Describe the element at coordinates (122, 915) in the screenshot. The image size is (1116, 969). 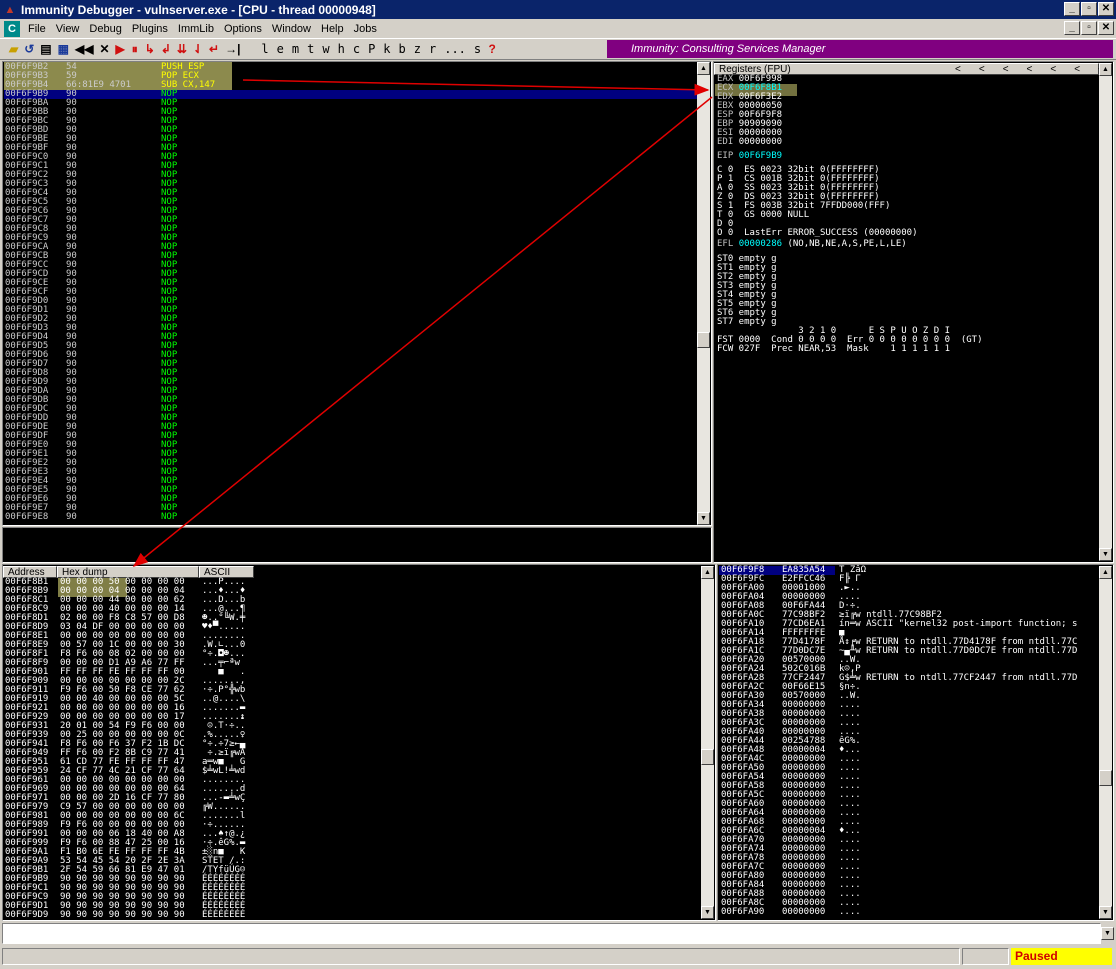
I see `dump-bytes: 90 90 90 90 90 90 90 90` at that location.